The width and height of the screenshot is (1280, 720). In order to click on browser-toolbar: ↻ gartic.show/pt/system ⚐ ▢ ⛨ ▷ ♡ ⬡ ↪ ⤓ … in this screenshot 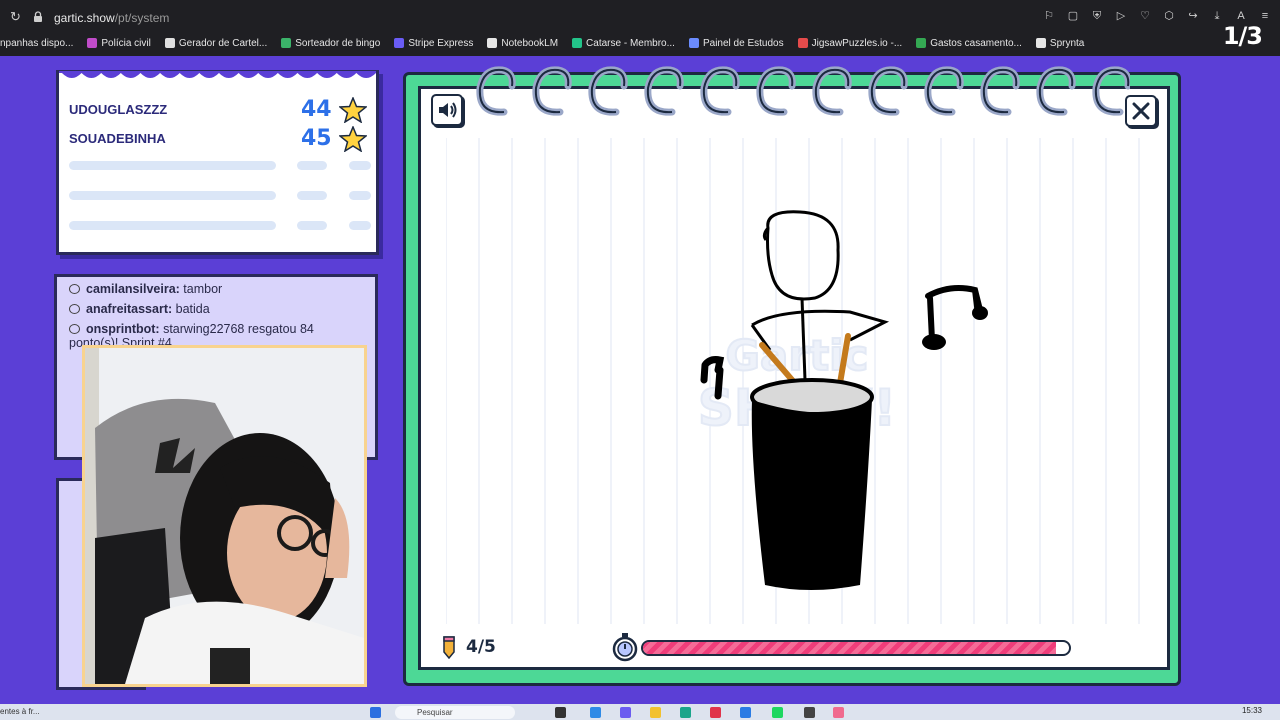, I will do `click(640, 28)`.